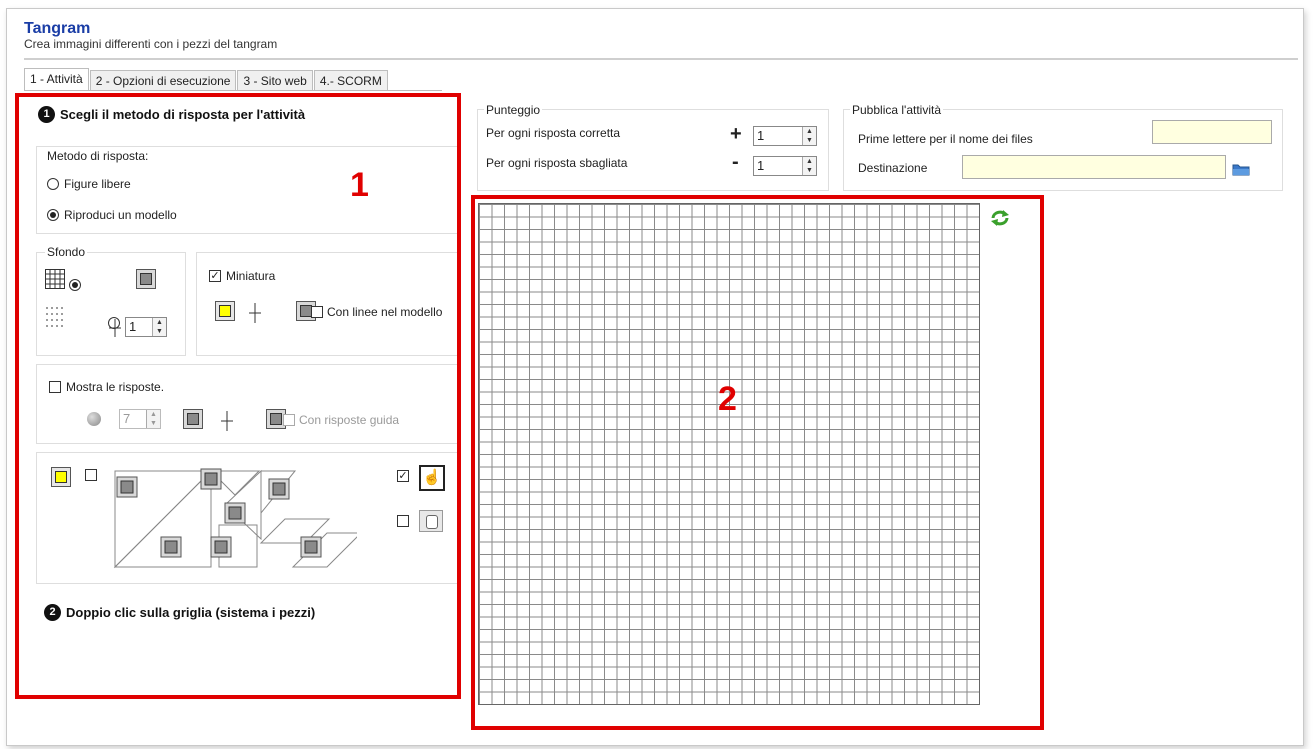 The height and width of the screenshot is (749, 1314). Describe the element at coordinates (735, 162) in the screenshot. I see `wrong-sign: -` at that location.